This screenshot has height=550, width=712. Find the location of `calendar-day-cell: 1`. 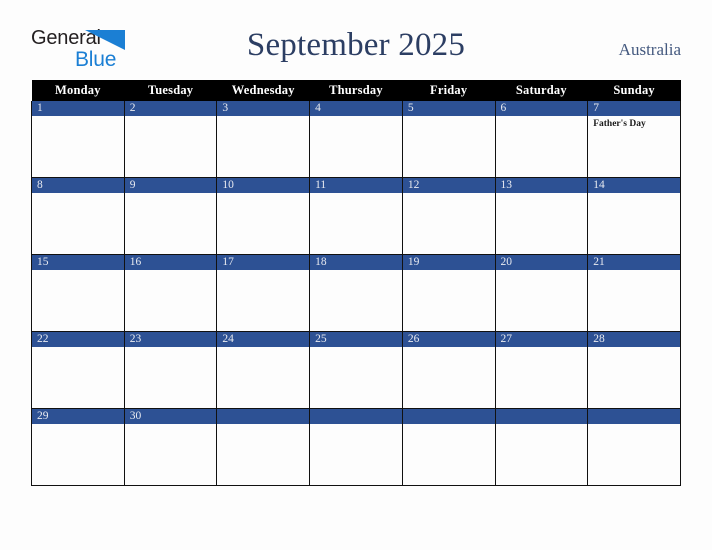

calendar-day-cell: 1 is located at coordinates (78, 139).